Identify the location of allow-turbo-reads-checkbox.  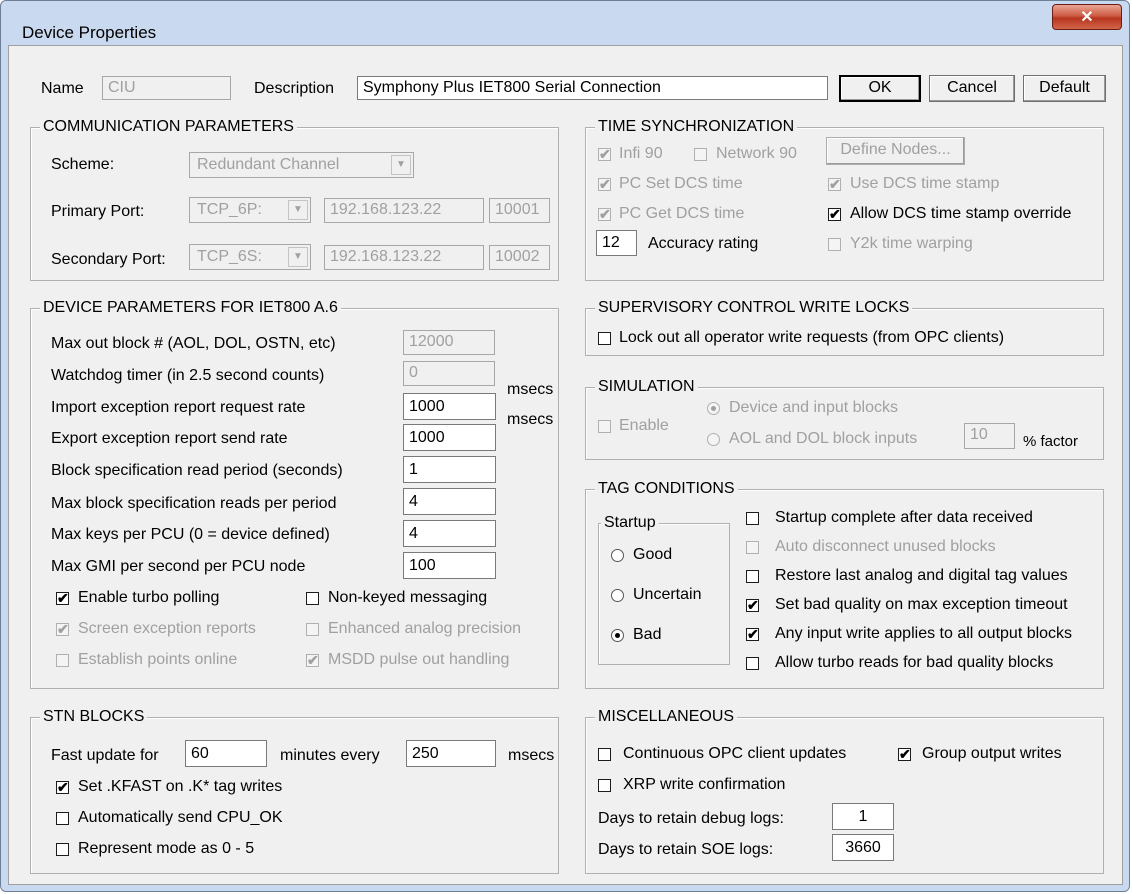
(752, 663).